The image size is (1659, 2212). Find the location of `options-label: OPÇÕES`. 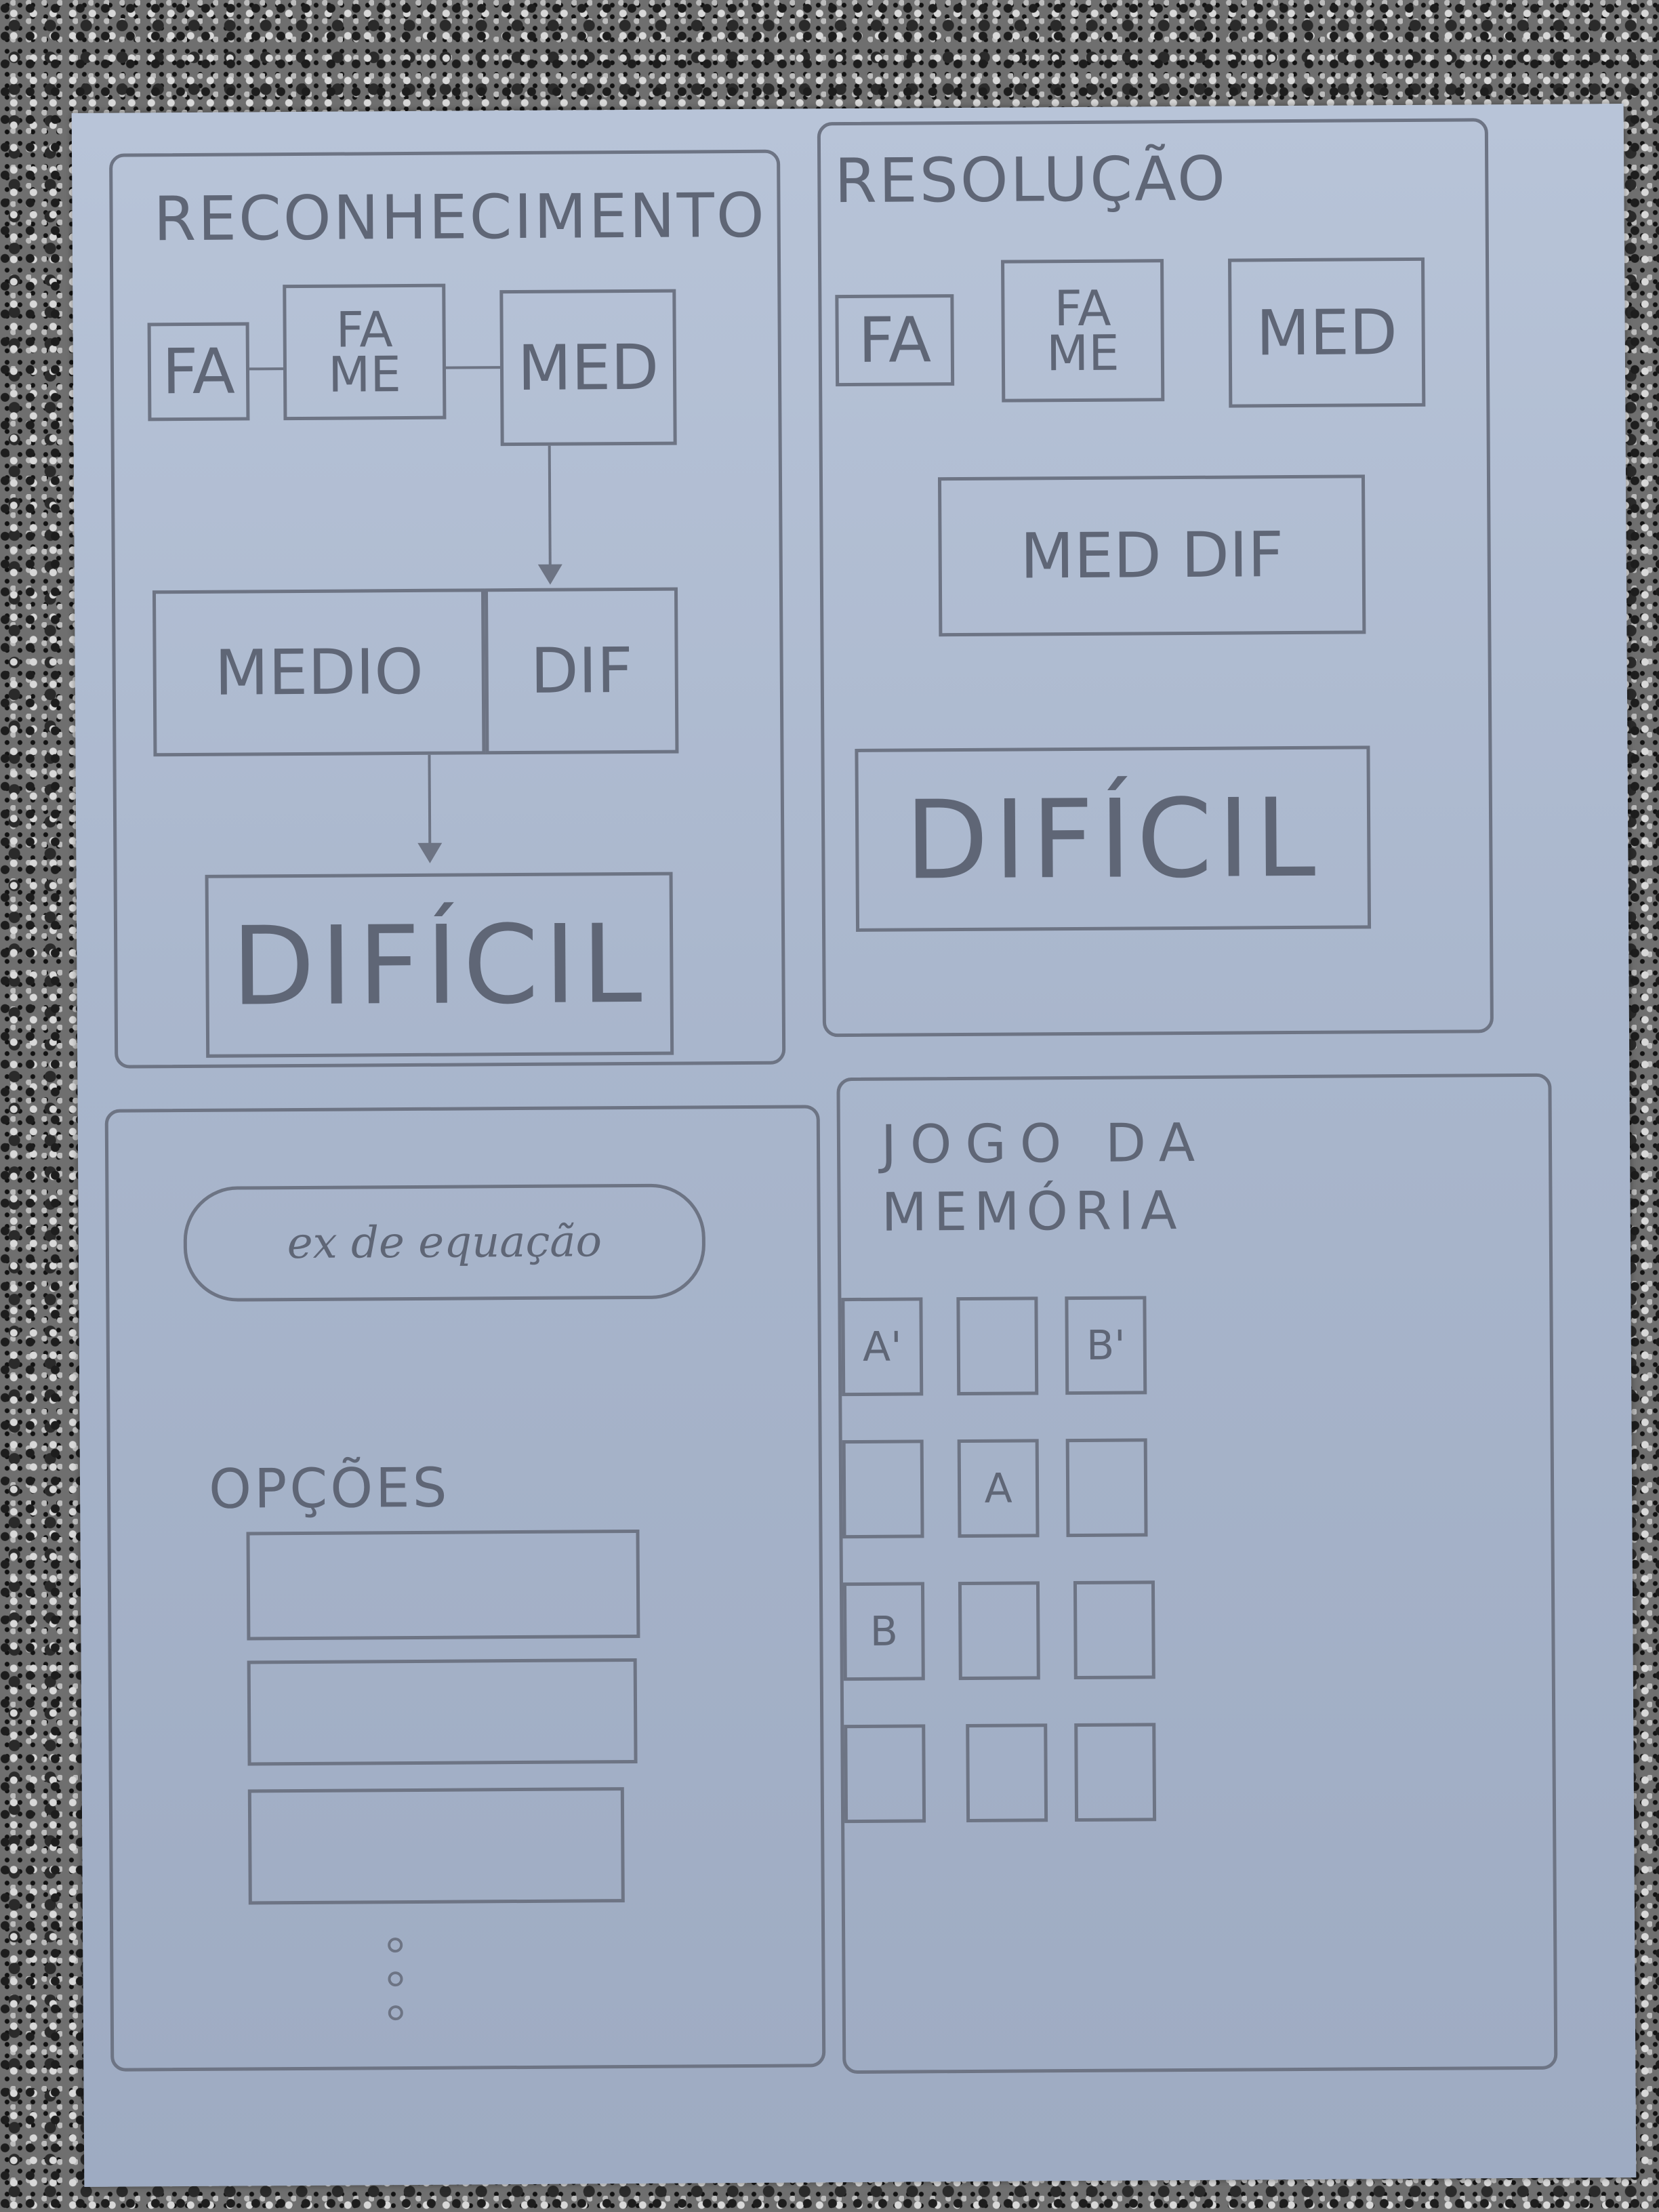

options-label: OPÇÕES is located at coordinates (329, 1489).